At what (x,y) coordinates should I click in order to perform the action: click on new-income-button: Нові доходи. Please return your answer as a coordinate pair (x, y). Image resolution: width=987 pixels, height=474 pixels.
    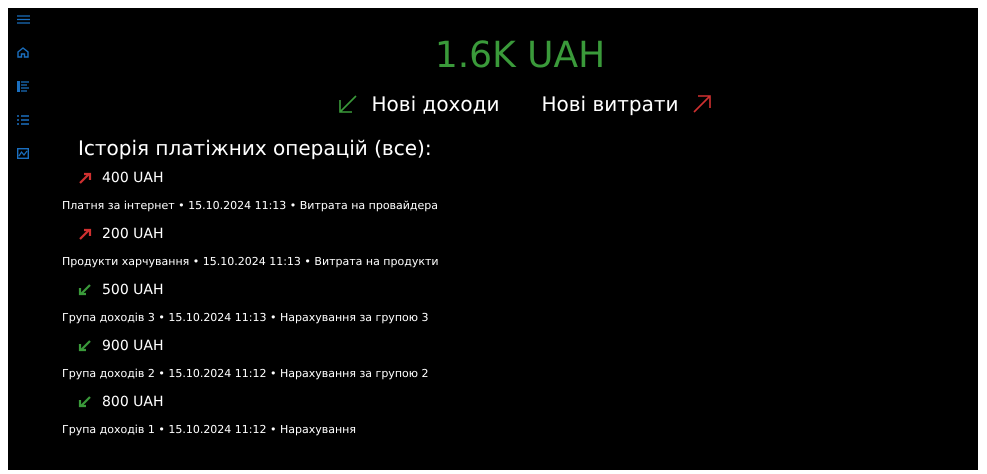
    Looking at the image, I should click on (419, 104).